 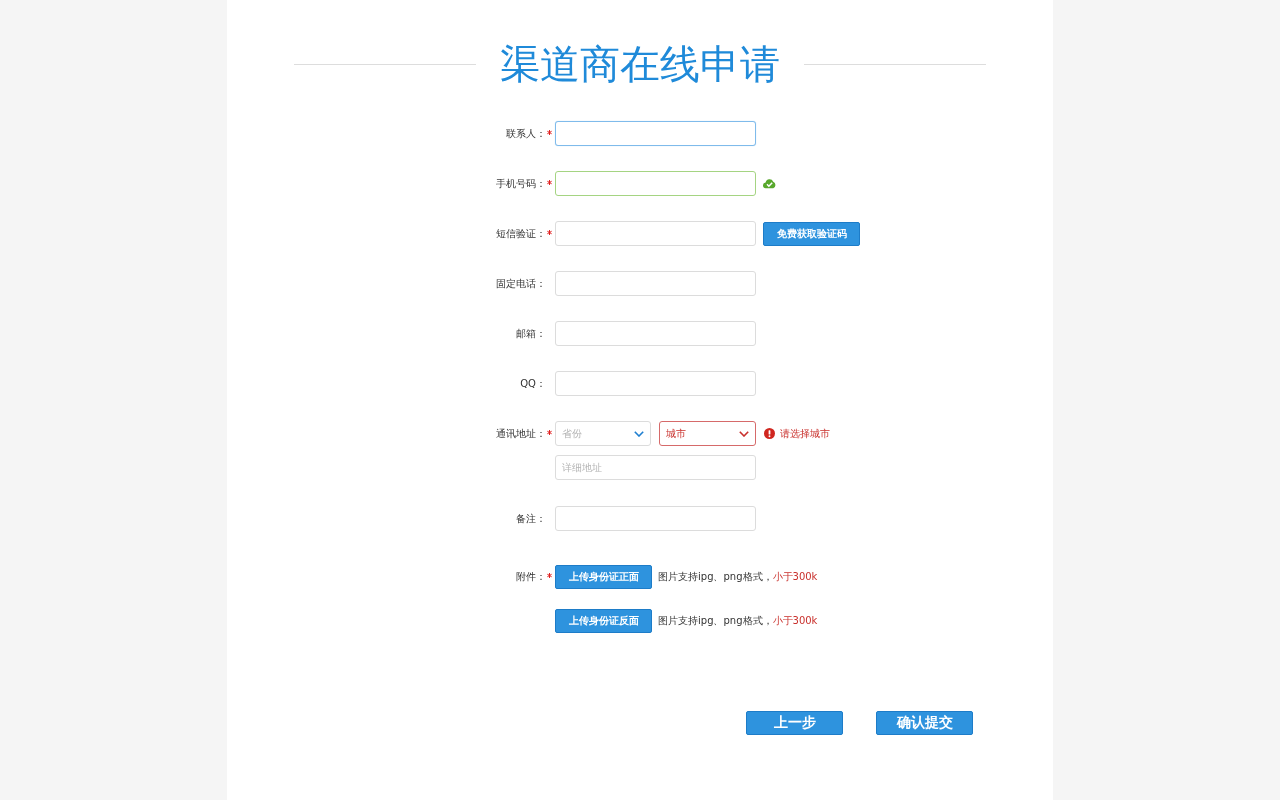 What do you see at coordinates (526, 134) in the screenshot?
I see `field-label: 联系人：` at bounding box center [526, 134].